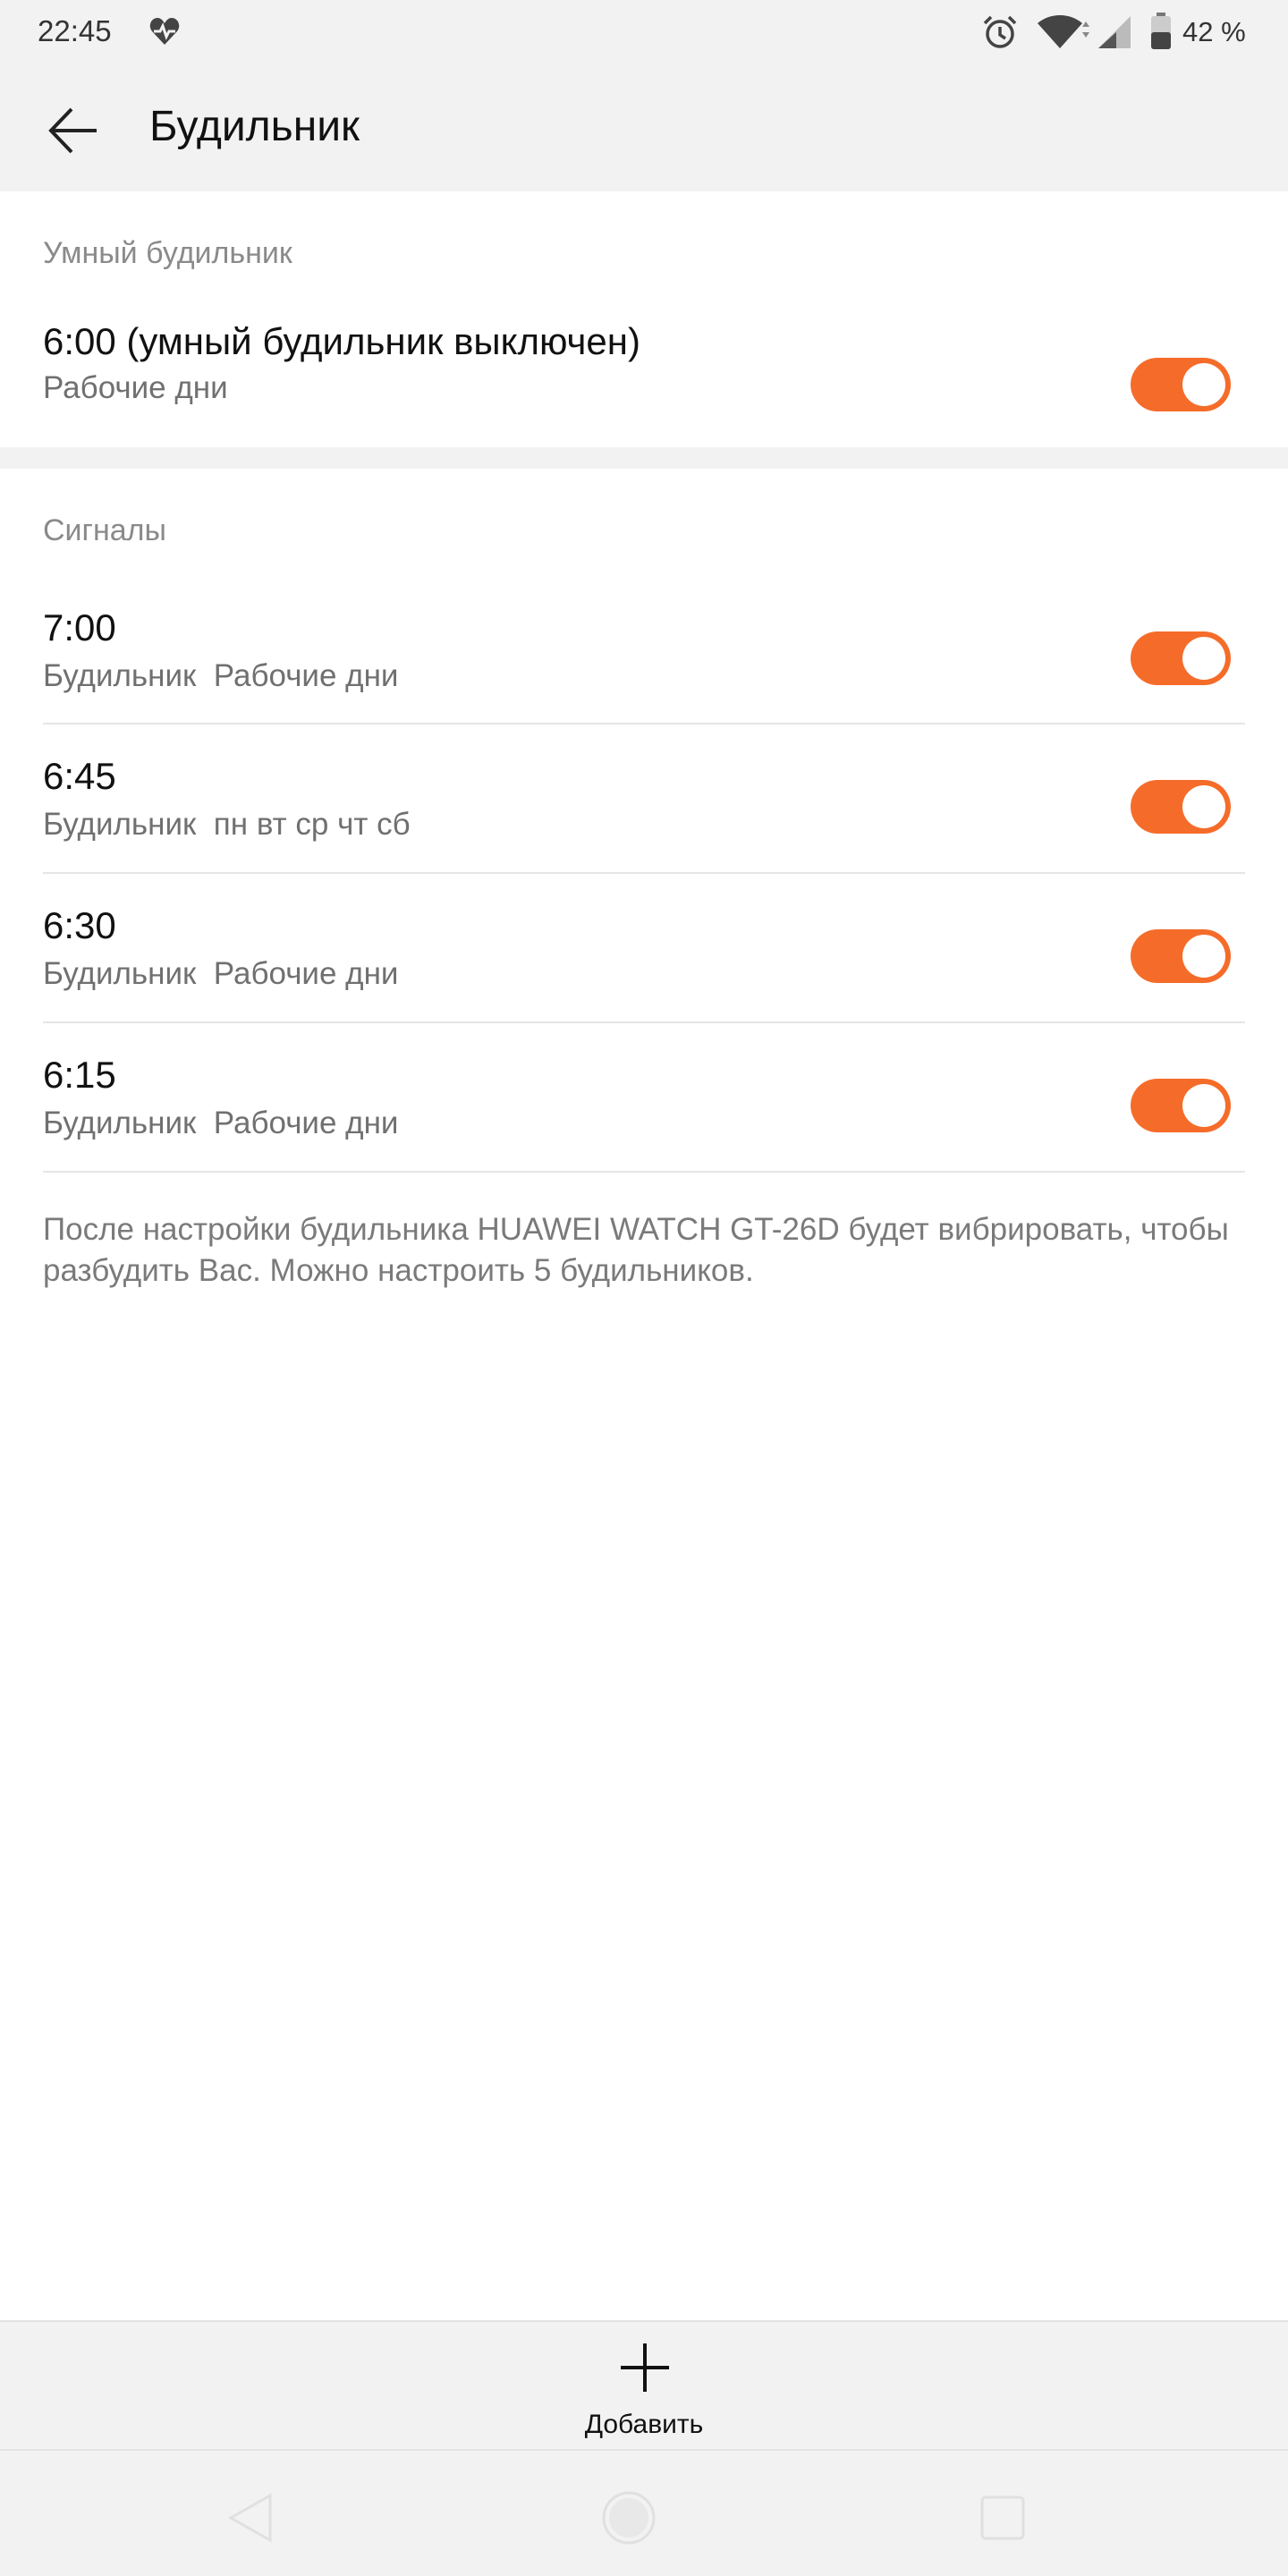 The width and height of the screenshot is (1288, 2576). I want to click on wifi-icon, so click(1063, 31).